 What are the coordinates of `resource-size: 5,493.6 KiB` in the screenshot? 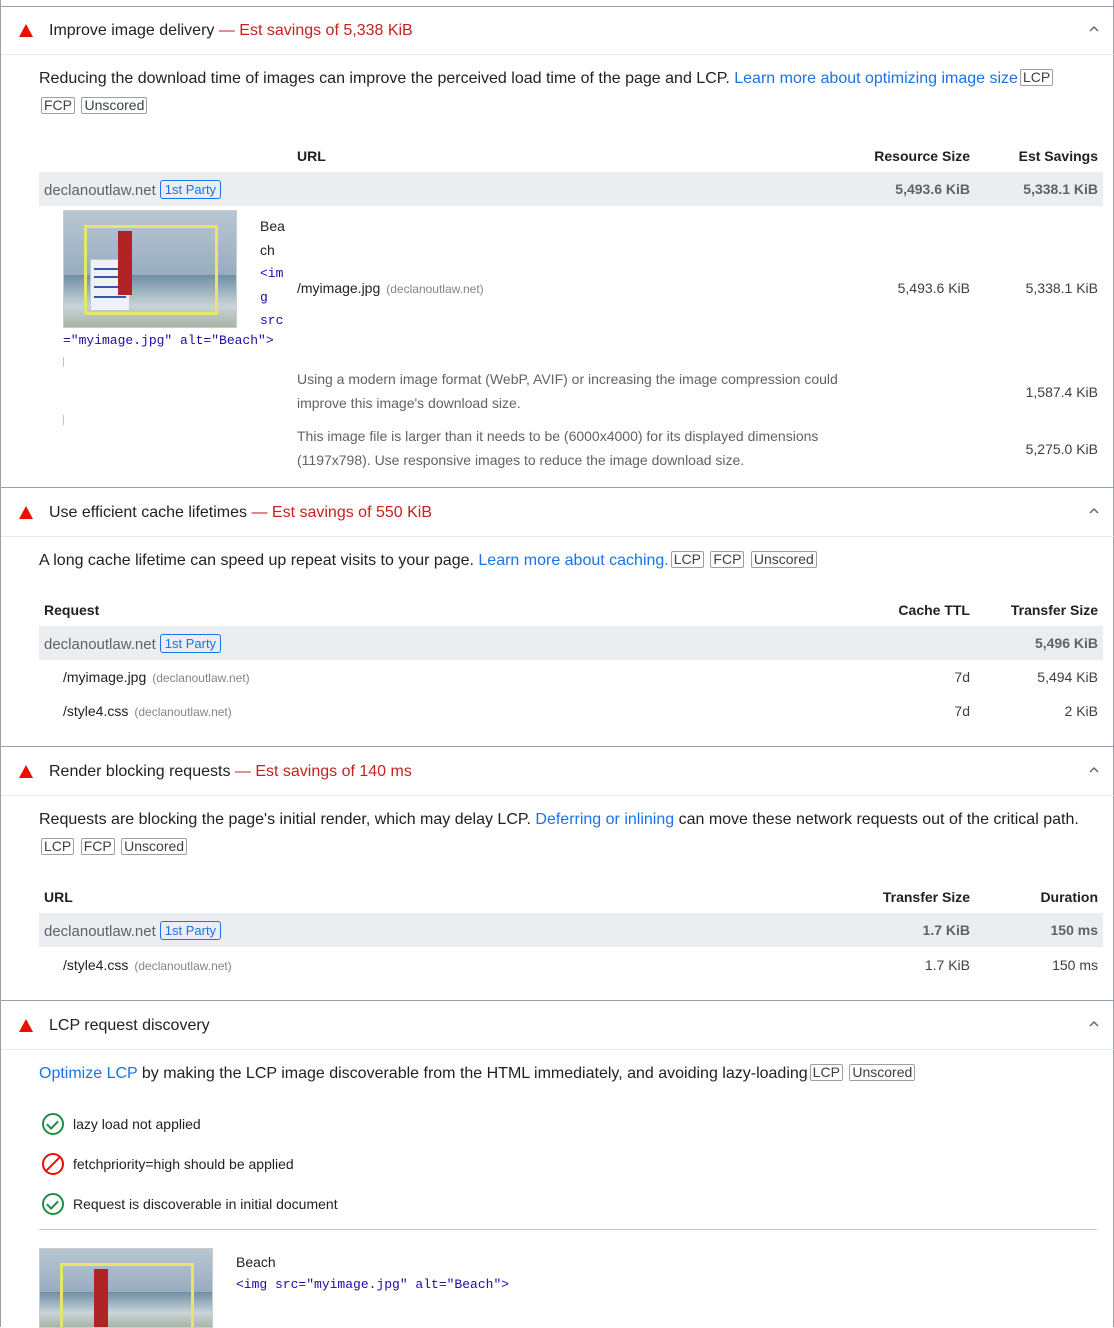 It's located at (933, 288).